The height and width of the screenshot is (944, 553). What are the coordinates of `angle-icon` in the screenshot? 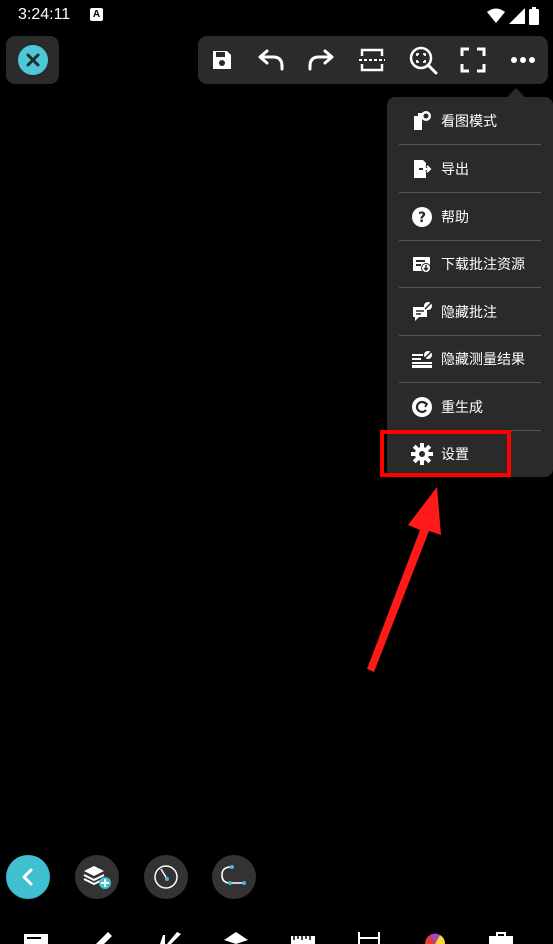 It's located at (166, 877).